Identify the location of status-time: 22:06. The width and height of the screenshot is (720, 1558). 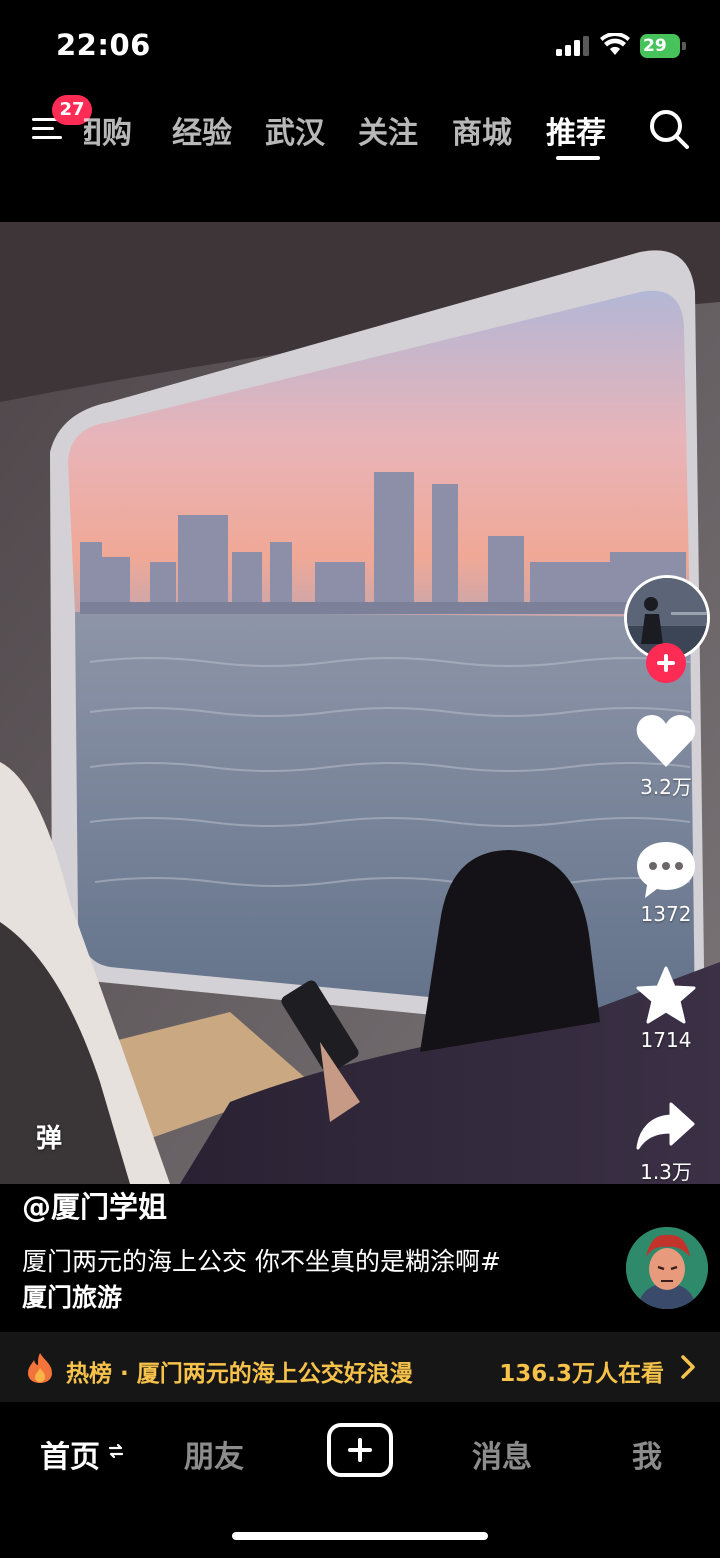
(103, 45).